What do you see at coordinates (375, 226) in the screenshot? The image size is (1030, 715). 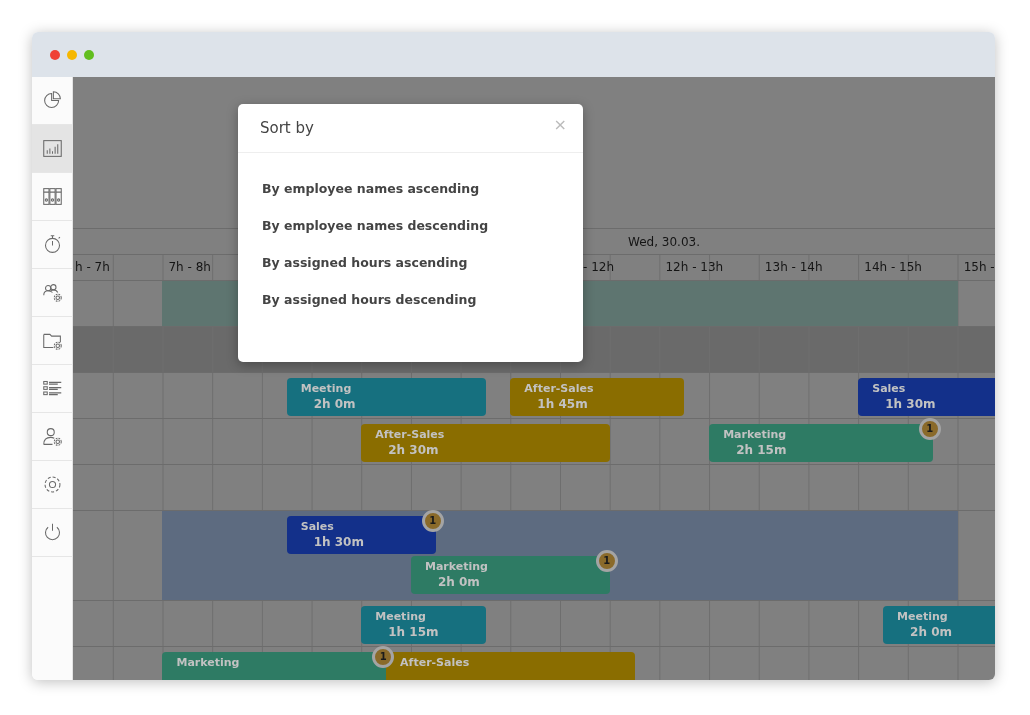 I see `sort-option: By employee names descending` at bounding box center [375, 226].